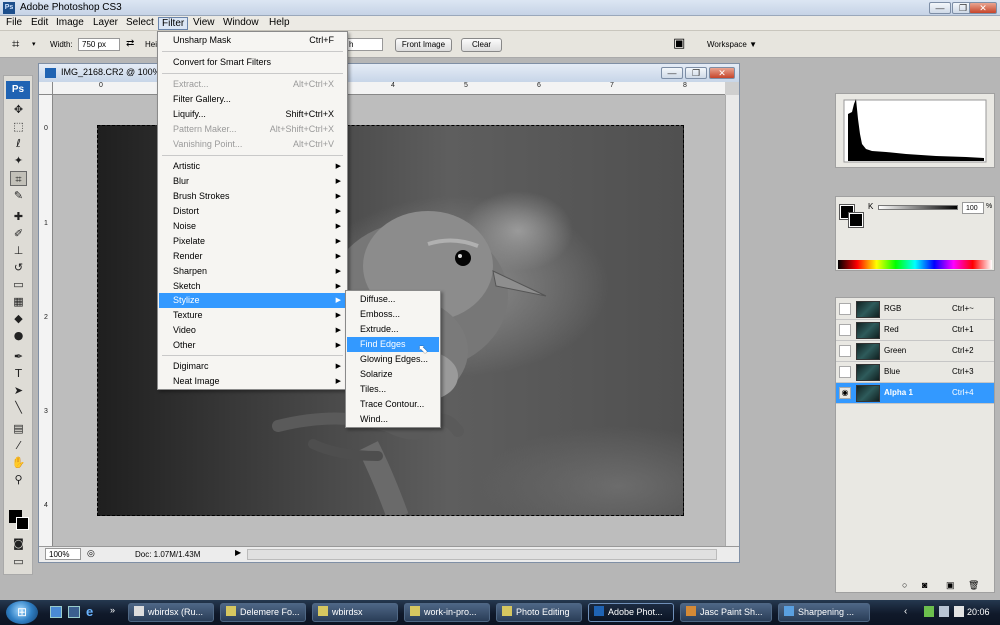 The width and height of the screenshot is (1000, 625). What do you see at coordinates (18, 160) in the screenshot?
I see `magic-wand-icon: ✦` at bounding box center [18, 160].